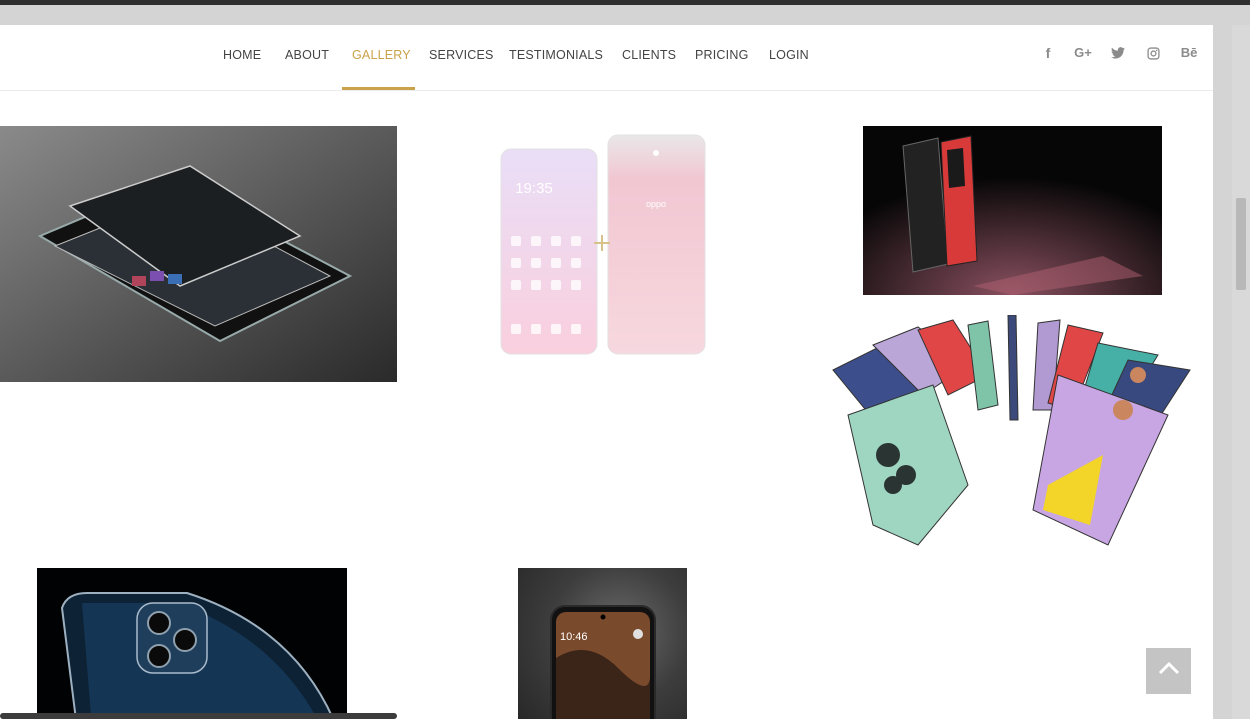  Describe the element at coordinates (534, 188) in the screenshot. I see `oppo-clock-text: 19:35` at that location.